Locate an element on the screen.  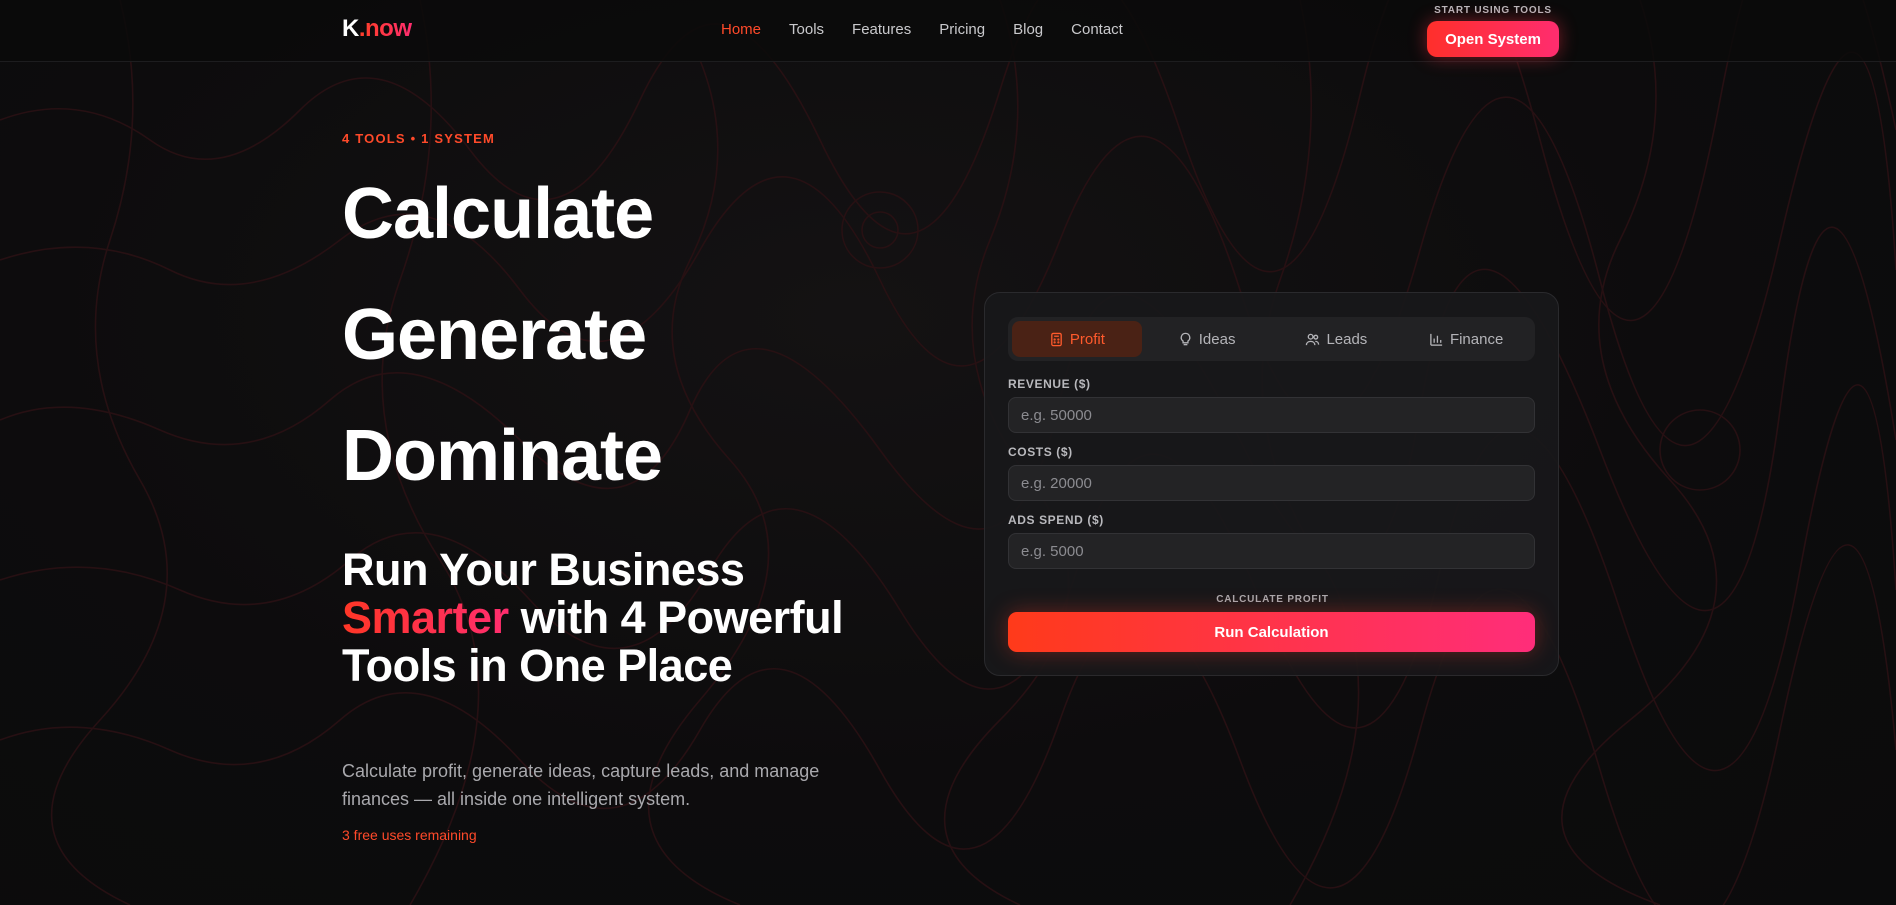
calculator-icon is located at coordinates (1056, 339).